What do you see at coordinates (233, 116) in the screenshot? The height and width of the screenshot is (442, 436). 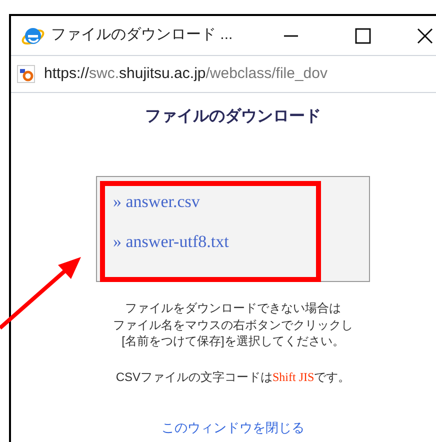 I see `page-heading: ファイルのダウンロード` at bounding box center [233, 116].